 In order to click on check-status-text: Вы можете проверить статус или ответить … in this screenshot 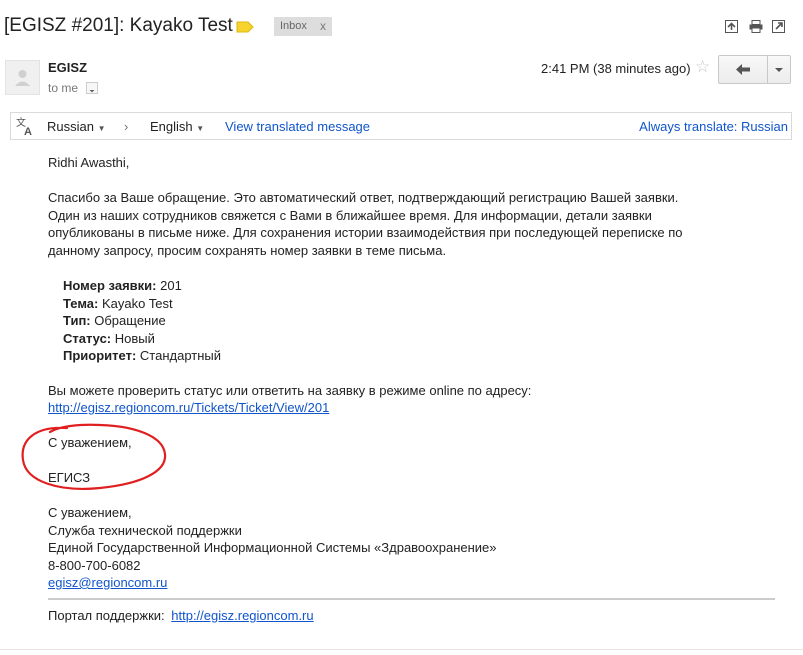, I will do `click(290, 390)`.